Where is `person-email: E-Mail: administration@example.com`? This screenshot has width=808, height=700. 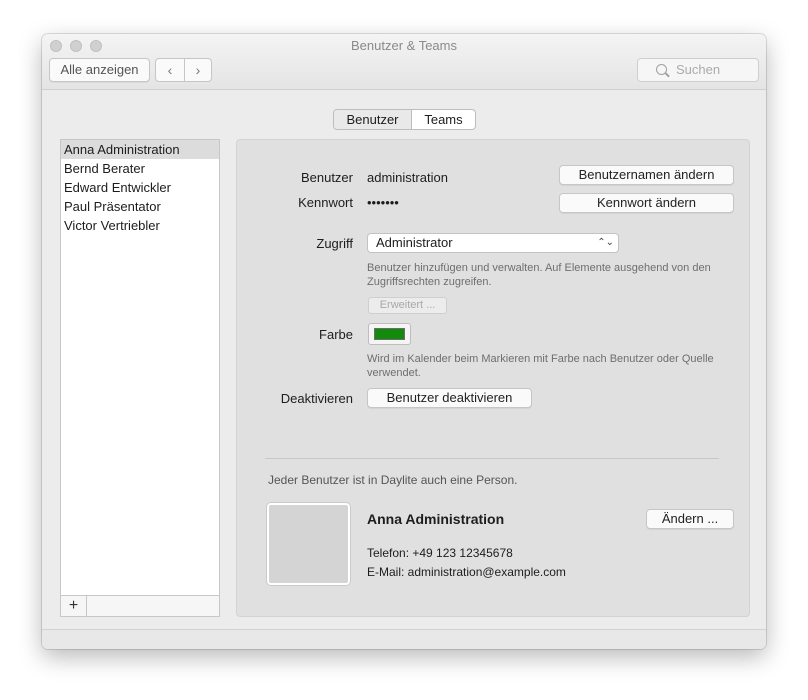
person-email: E-Mail: administration@example.com is located at coordinates (466, 572).